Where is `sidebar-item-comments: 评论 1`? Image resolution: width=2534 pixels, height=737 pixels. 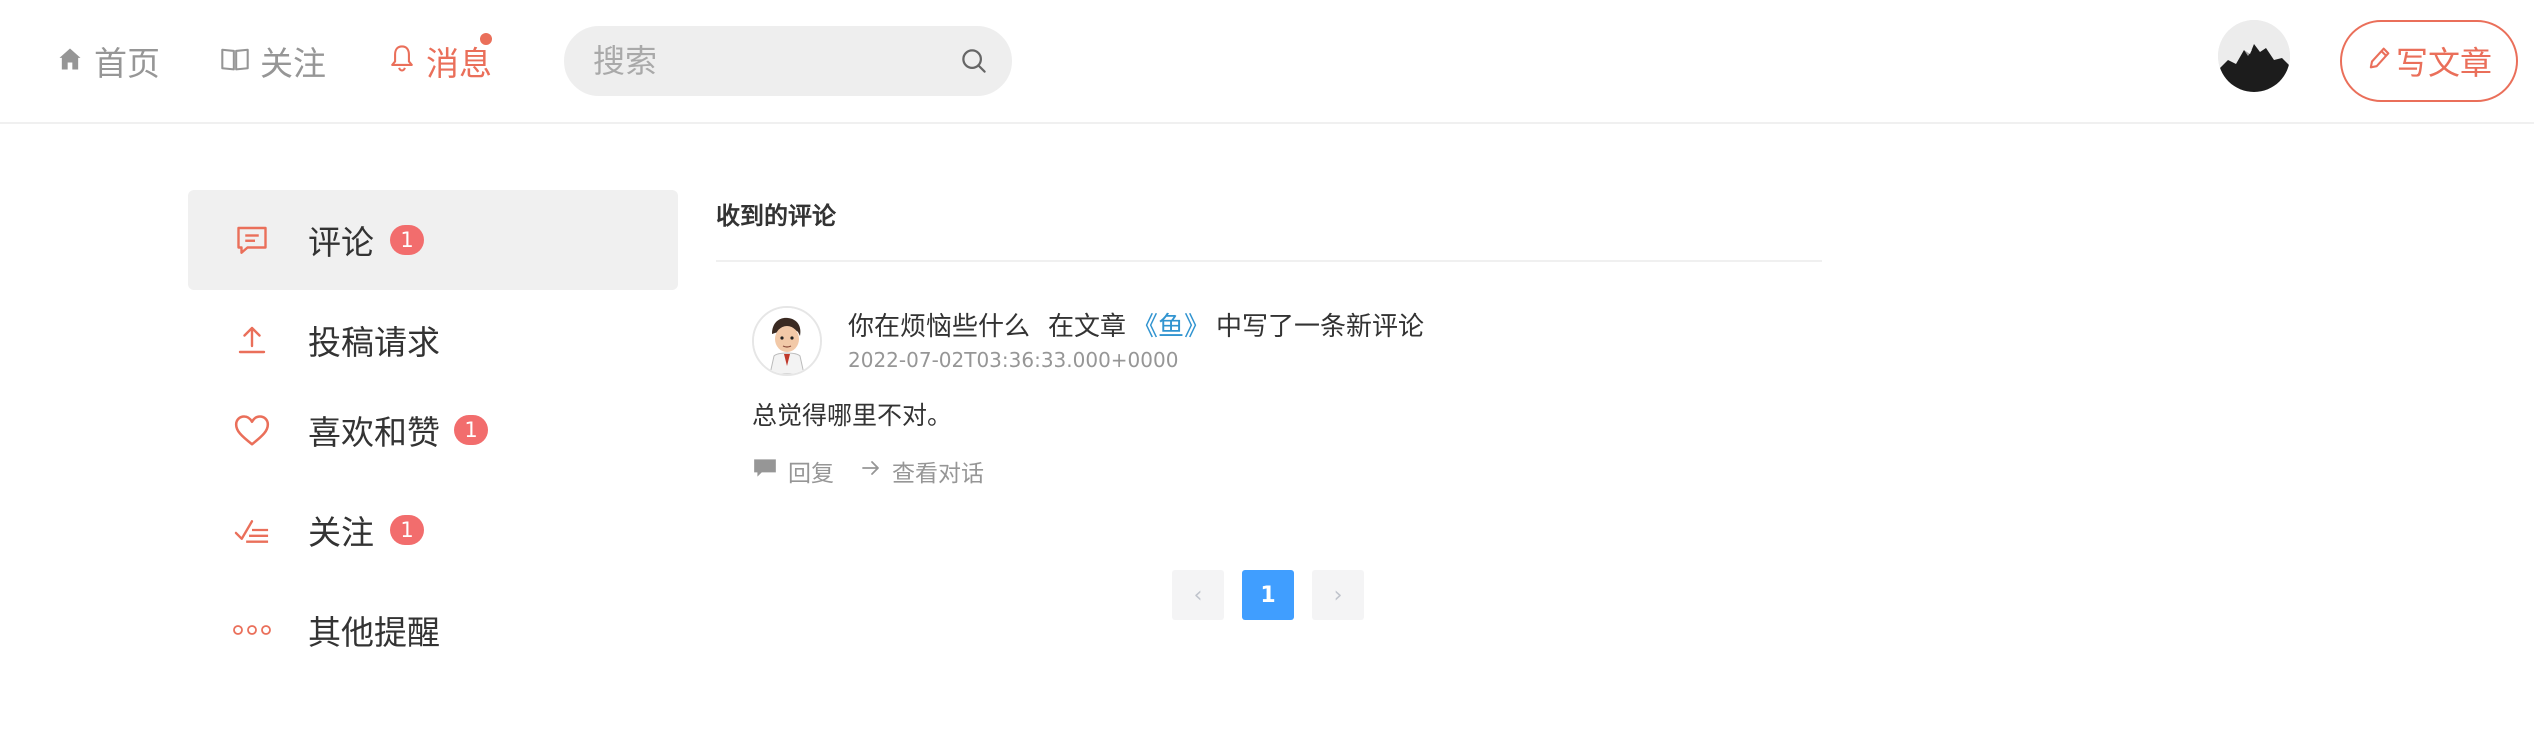 sidebar-item-comments: 评论 1 is located at coordinates (433, 240).